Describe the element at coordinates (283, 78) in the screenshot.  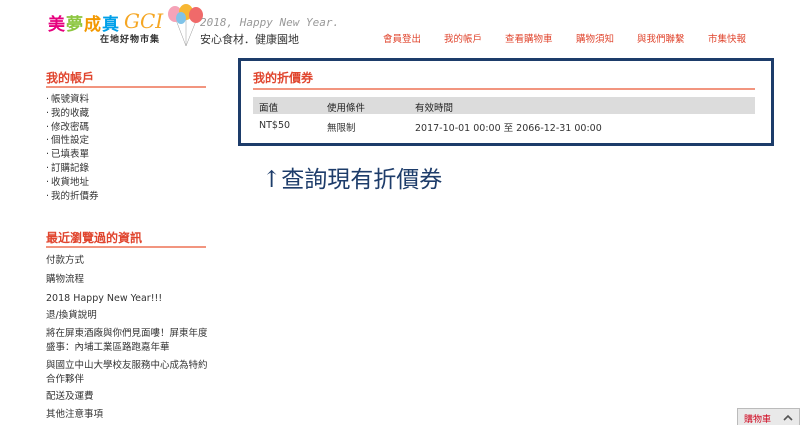
I see `coupon-panel-title: 我的折價券` at that location.